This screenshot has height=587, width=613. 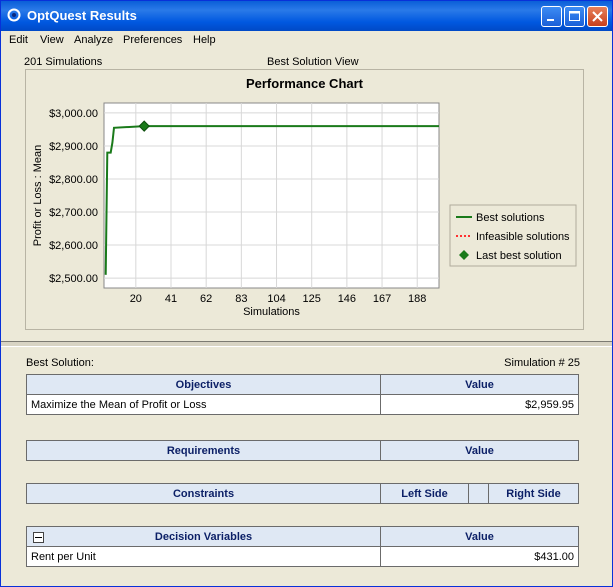 What do you see at coordinates (313, 62) in the screenshot?
I see `view-label: Best Solution View` at bounding box center [313, 62].